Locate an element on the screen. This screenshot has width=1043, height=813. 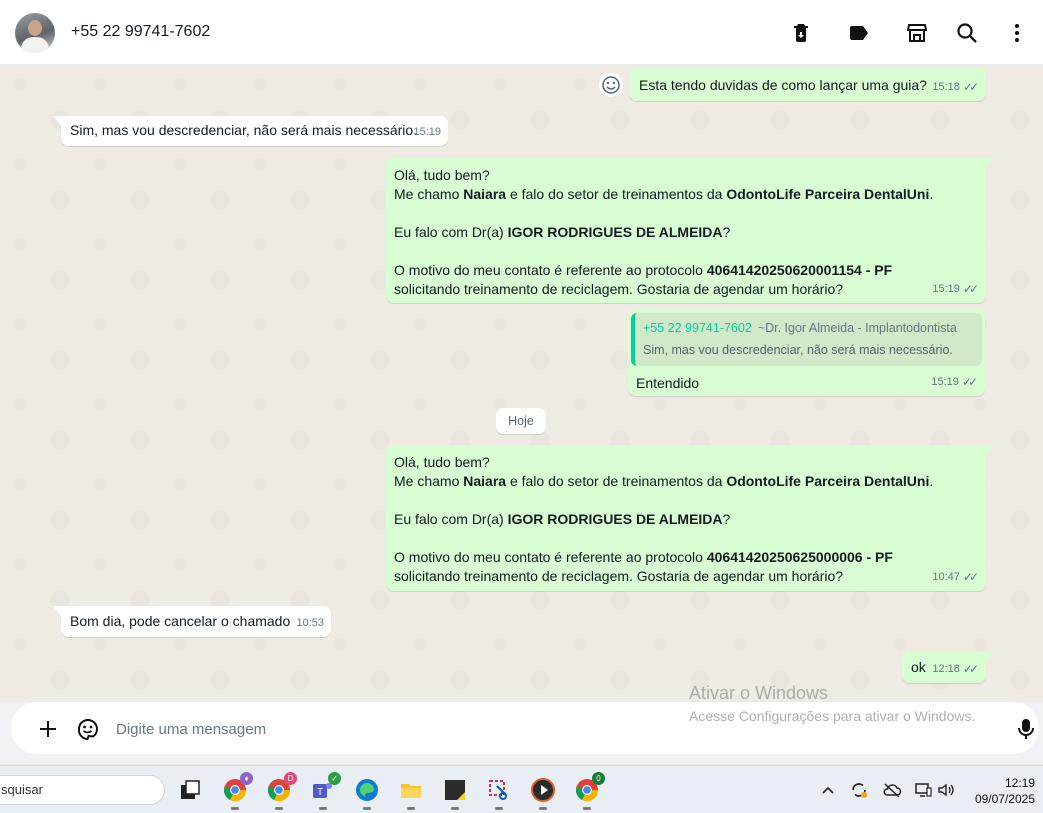
message-time: 12:18 is located at coordinates (946, 669).